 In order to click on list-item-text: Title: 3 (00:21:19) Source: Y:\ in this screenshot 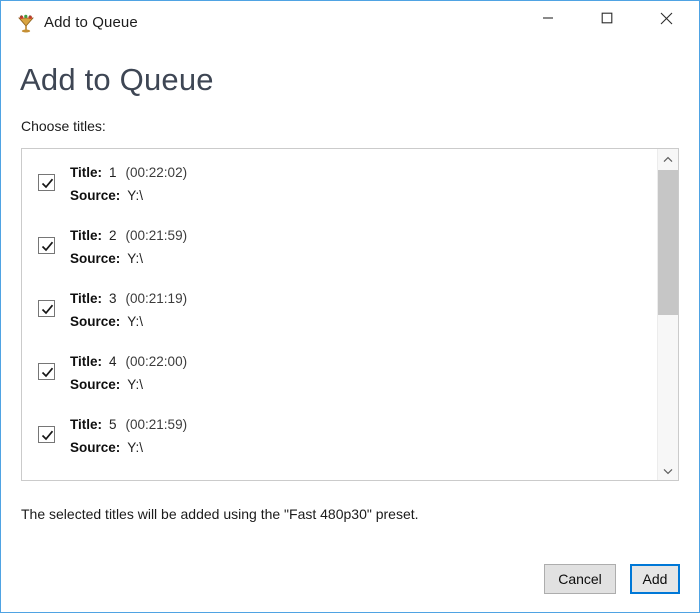, I will do `click(128, 310)`.